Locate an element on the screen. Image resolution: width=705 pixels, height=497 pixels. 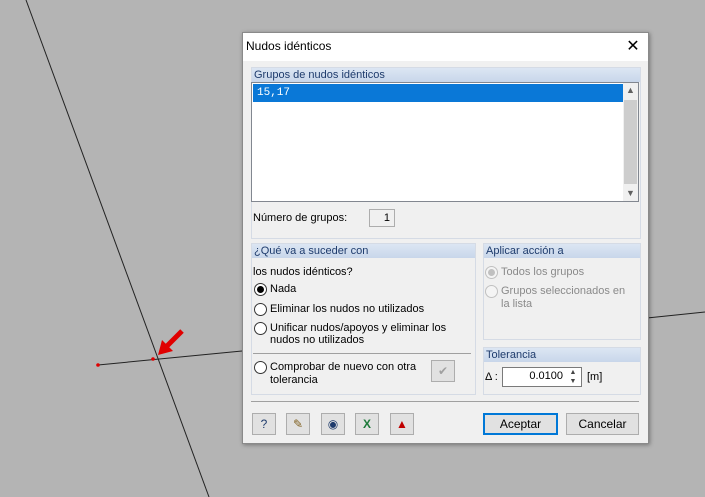
tolerance-input: 0.0100 ▲ ▼ is located at coordinates (542, 377).